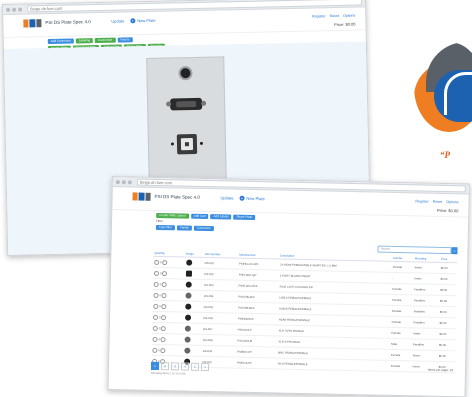  Describe the element at coordinates (219, 351) in the screenshot. I see `cell-part-number: DS-009` at that location.